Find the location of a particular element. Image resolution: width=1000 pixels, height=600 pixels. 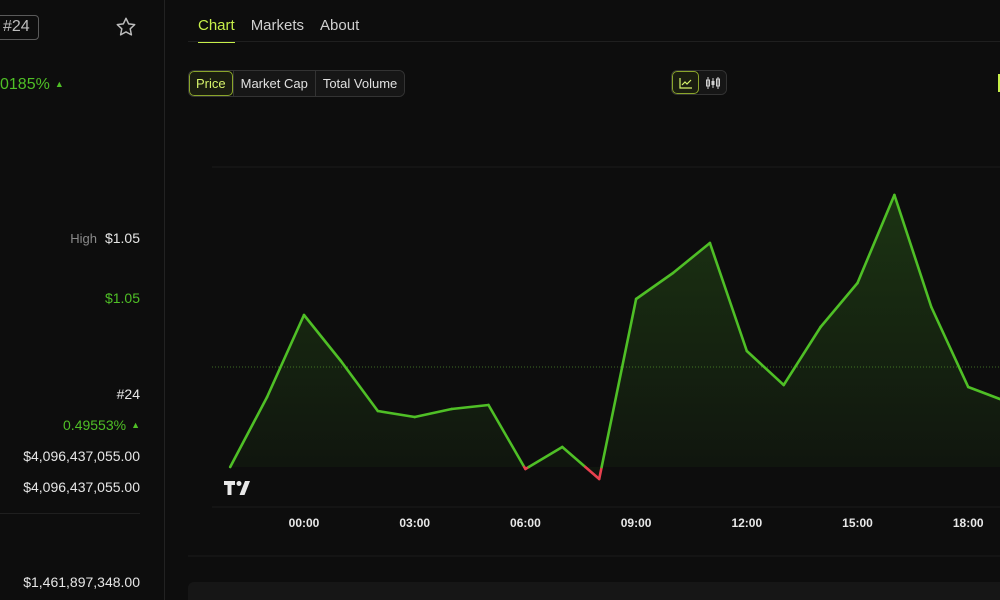

x-tick-label: 00:00 is located at coordinates (304, 523).